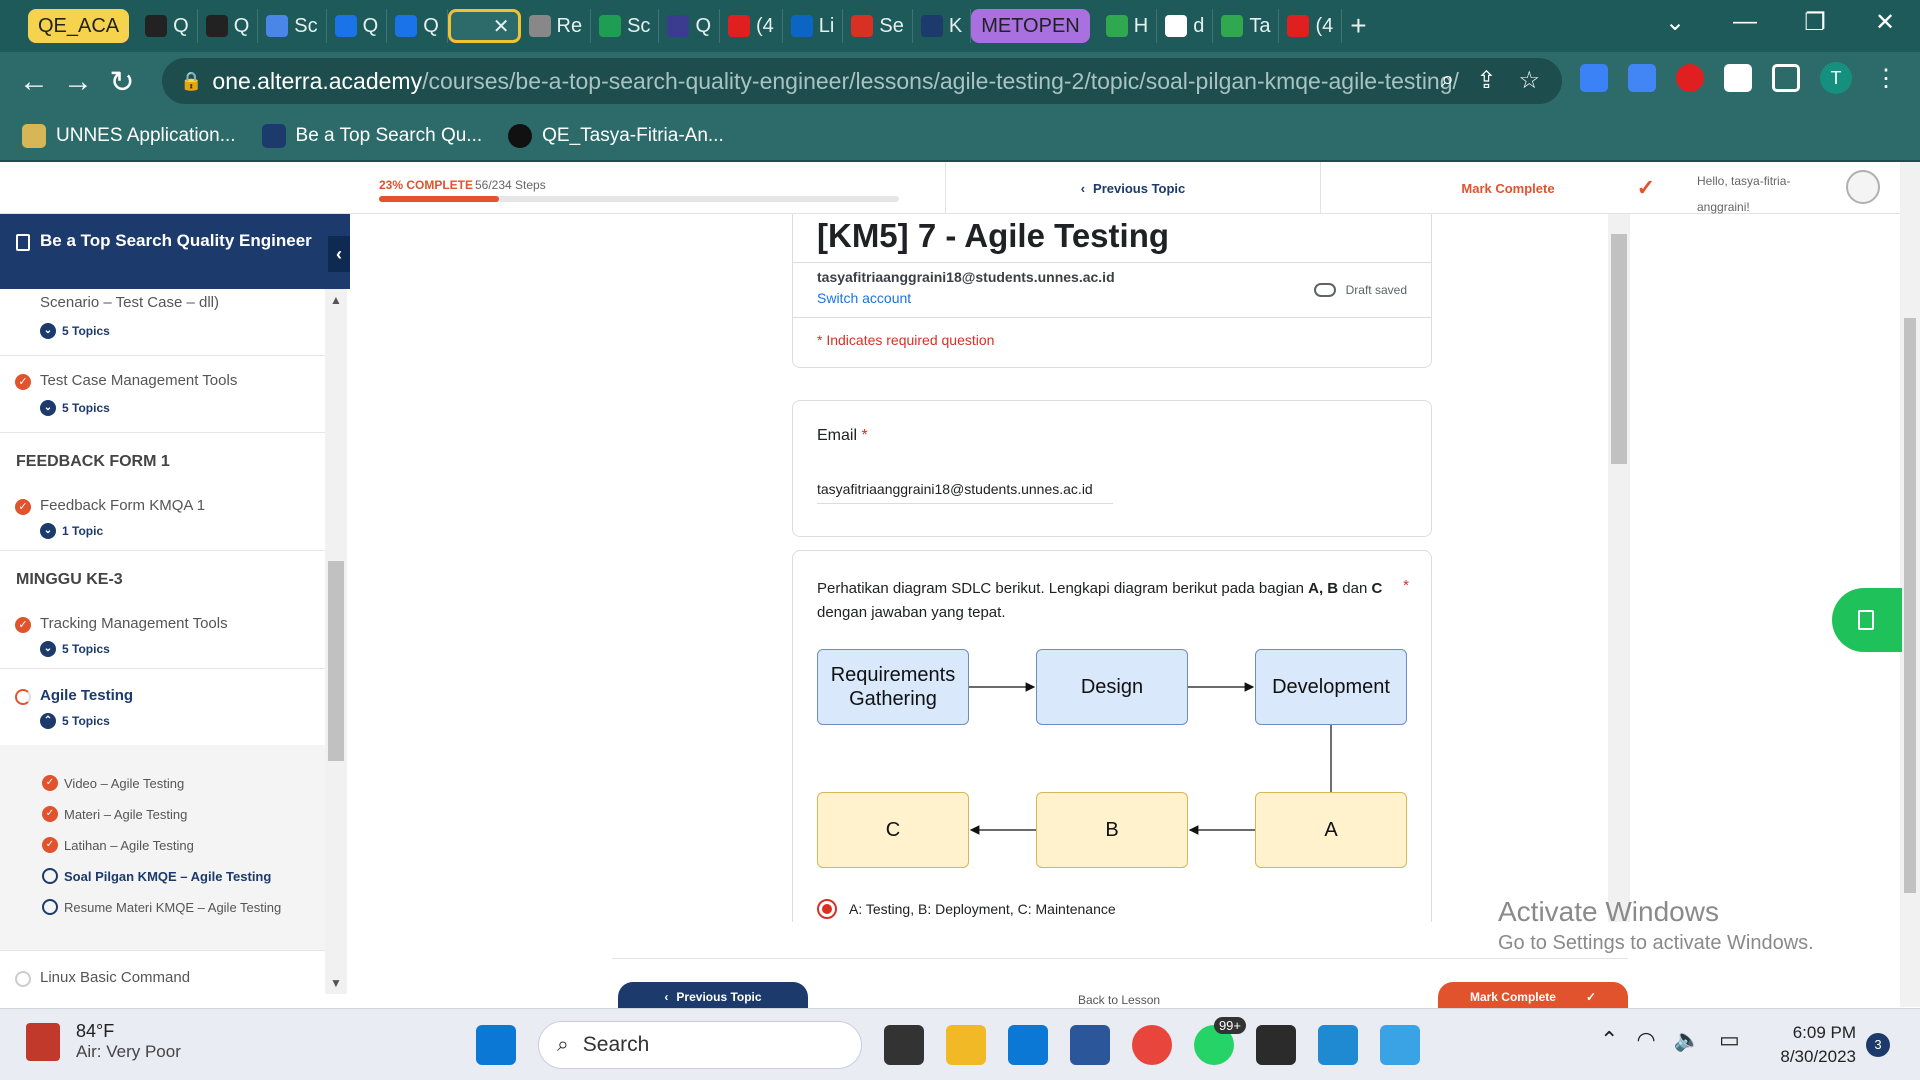 Image resolution: width=1920 pixels, height=1080 pixels. Describe the element at coordinates (79, 26) in the screenshot. I see `browser-tab: QE_ACA` at that location.